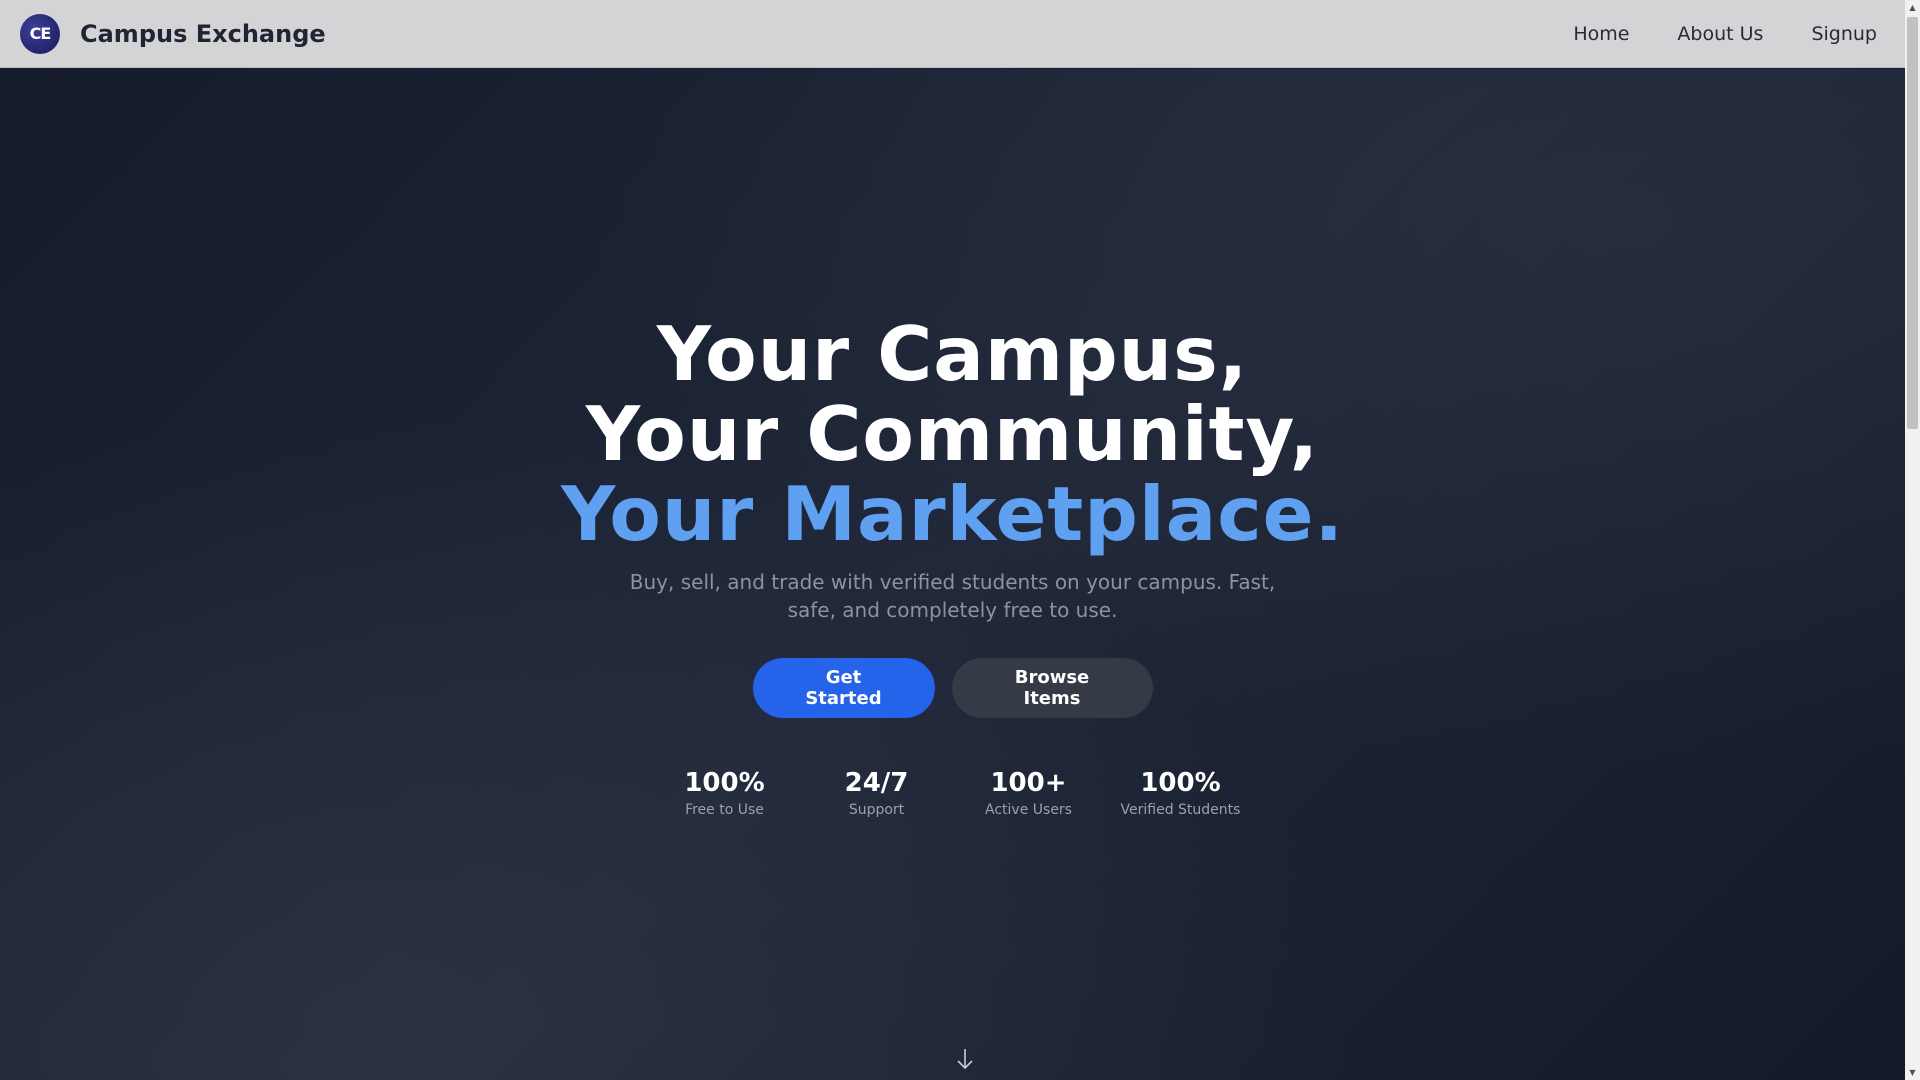 The image size is (1920, 1080). I want to click on stat-verified-students: 100% Verified Students, so click(1181, 793).